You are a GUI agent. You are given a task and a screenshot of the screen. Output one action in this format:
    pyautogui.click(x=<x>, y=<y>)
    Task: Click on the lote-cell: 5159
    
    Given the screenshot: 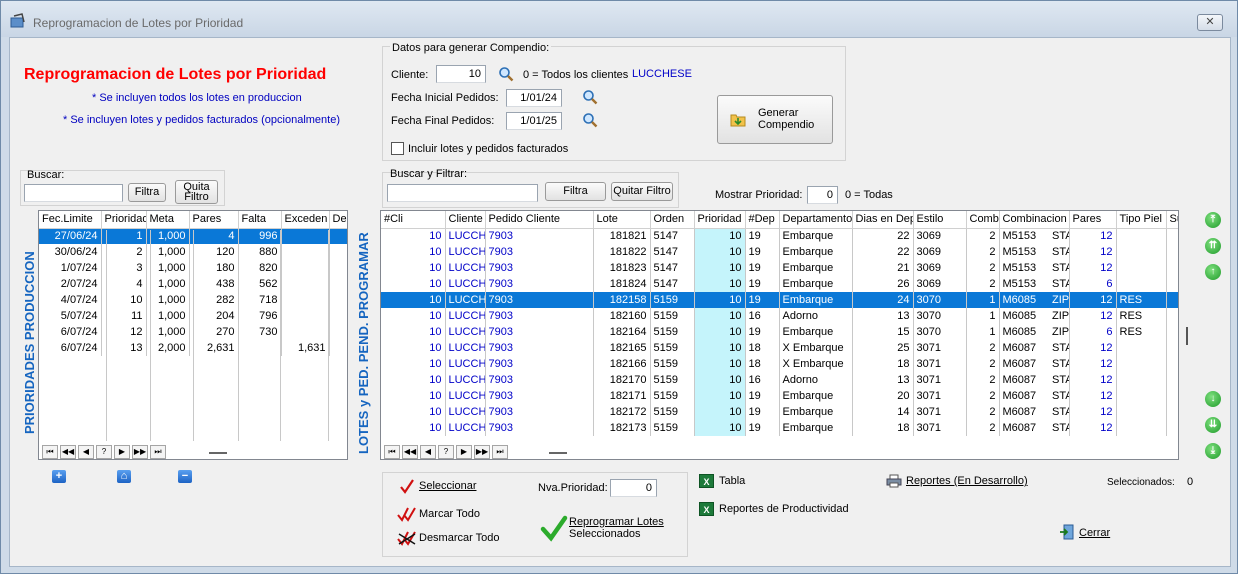 What is the action you would take?
    pyautogui.click(x=672, y=412)
    